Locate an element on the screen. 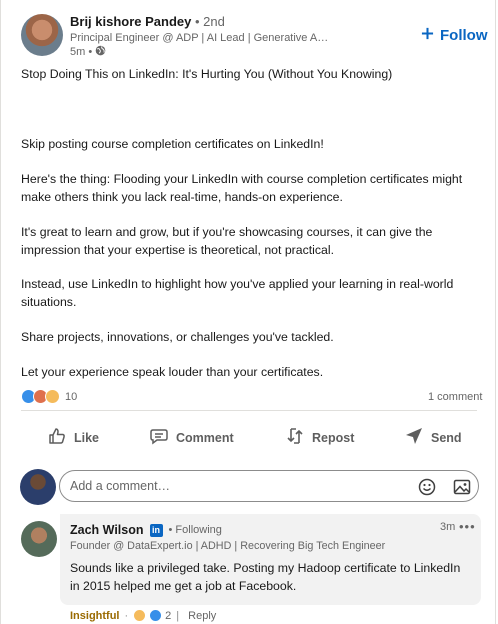  repost-label: Repost is located at coordinates (333, 437).